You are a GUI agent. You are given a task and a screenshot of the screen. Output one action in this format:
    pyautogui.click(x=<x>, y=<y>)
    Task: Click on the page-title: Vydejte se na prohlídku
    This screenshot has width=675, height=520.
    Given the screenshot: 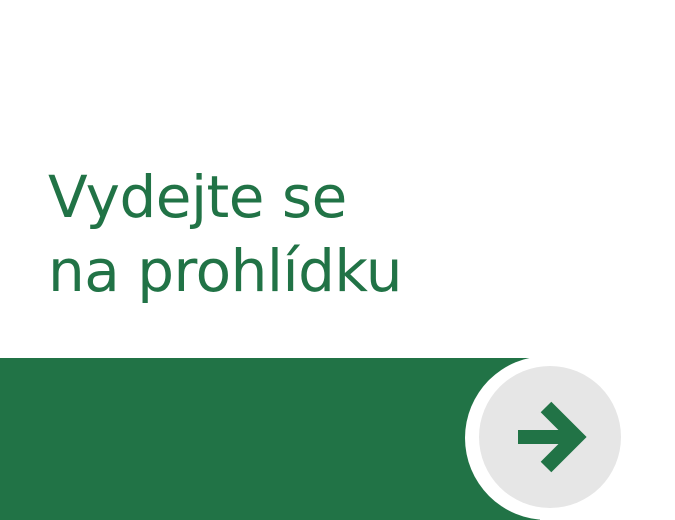 What is the action you would take?
    pyautogui.click(x=225, y=234)
    